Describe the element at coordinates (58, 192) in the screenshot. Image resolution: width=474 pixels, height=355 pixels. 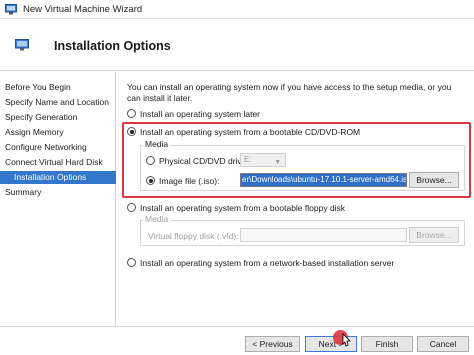
I see `sidebar-item-summary: Summary` at that location.